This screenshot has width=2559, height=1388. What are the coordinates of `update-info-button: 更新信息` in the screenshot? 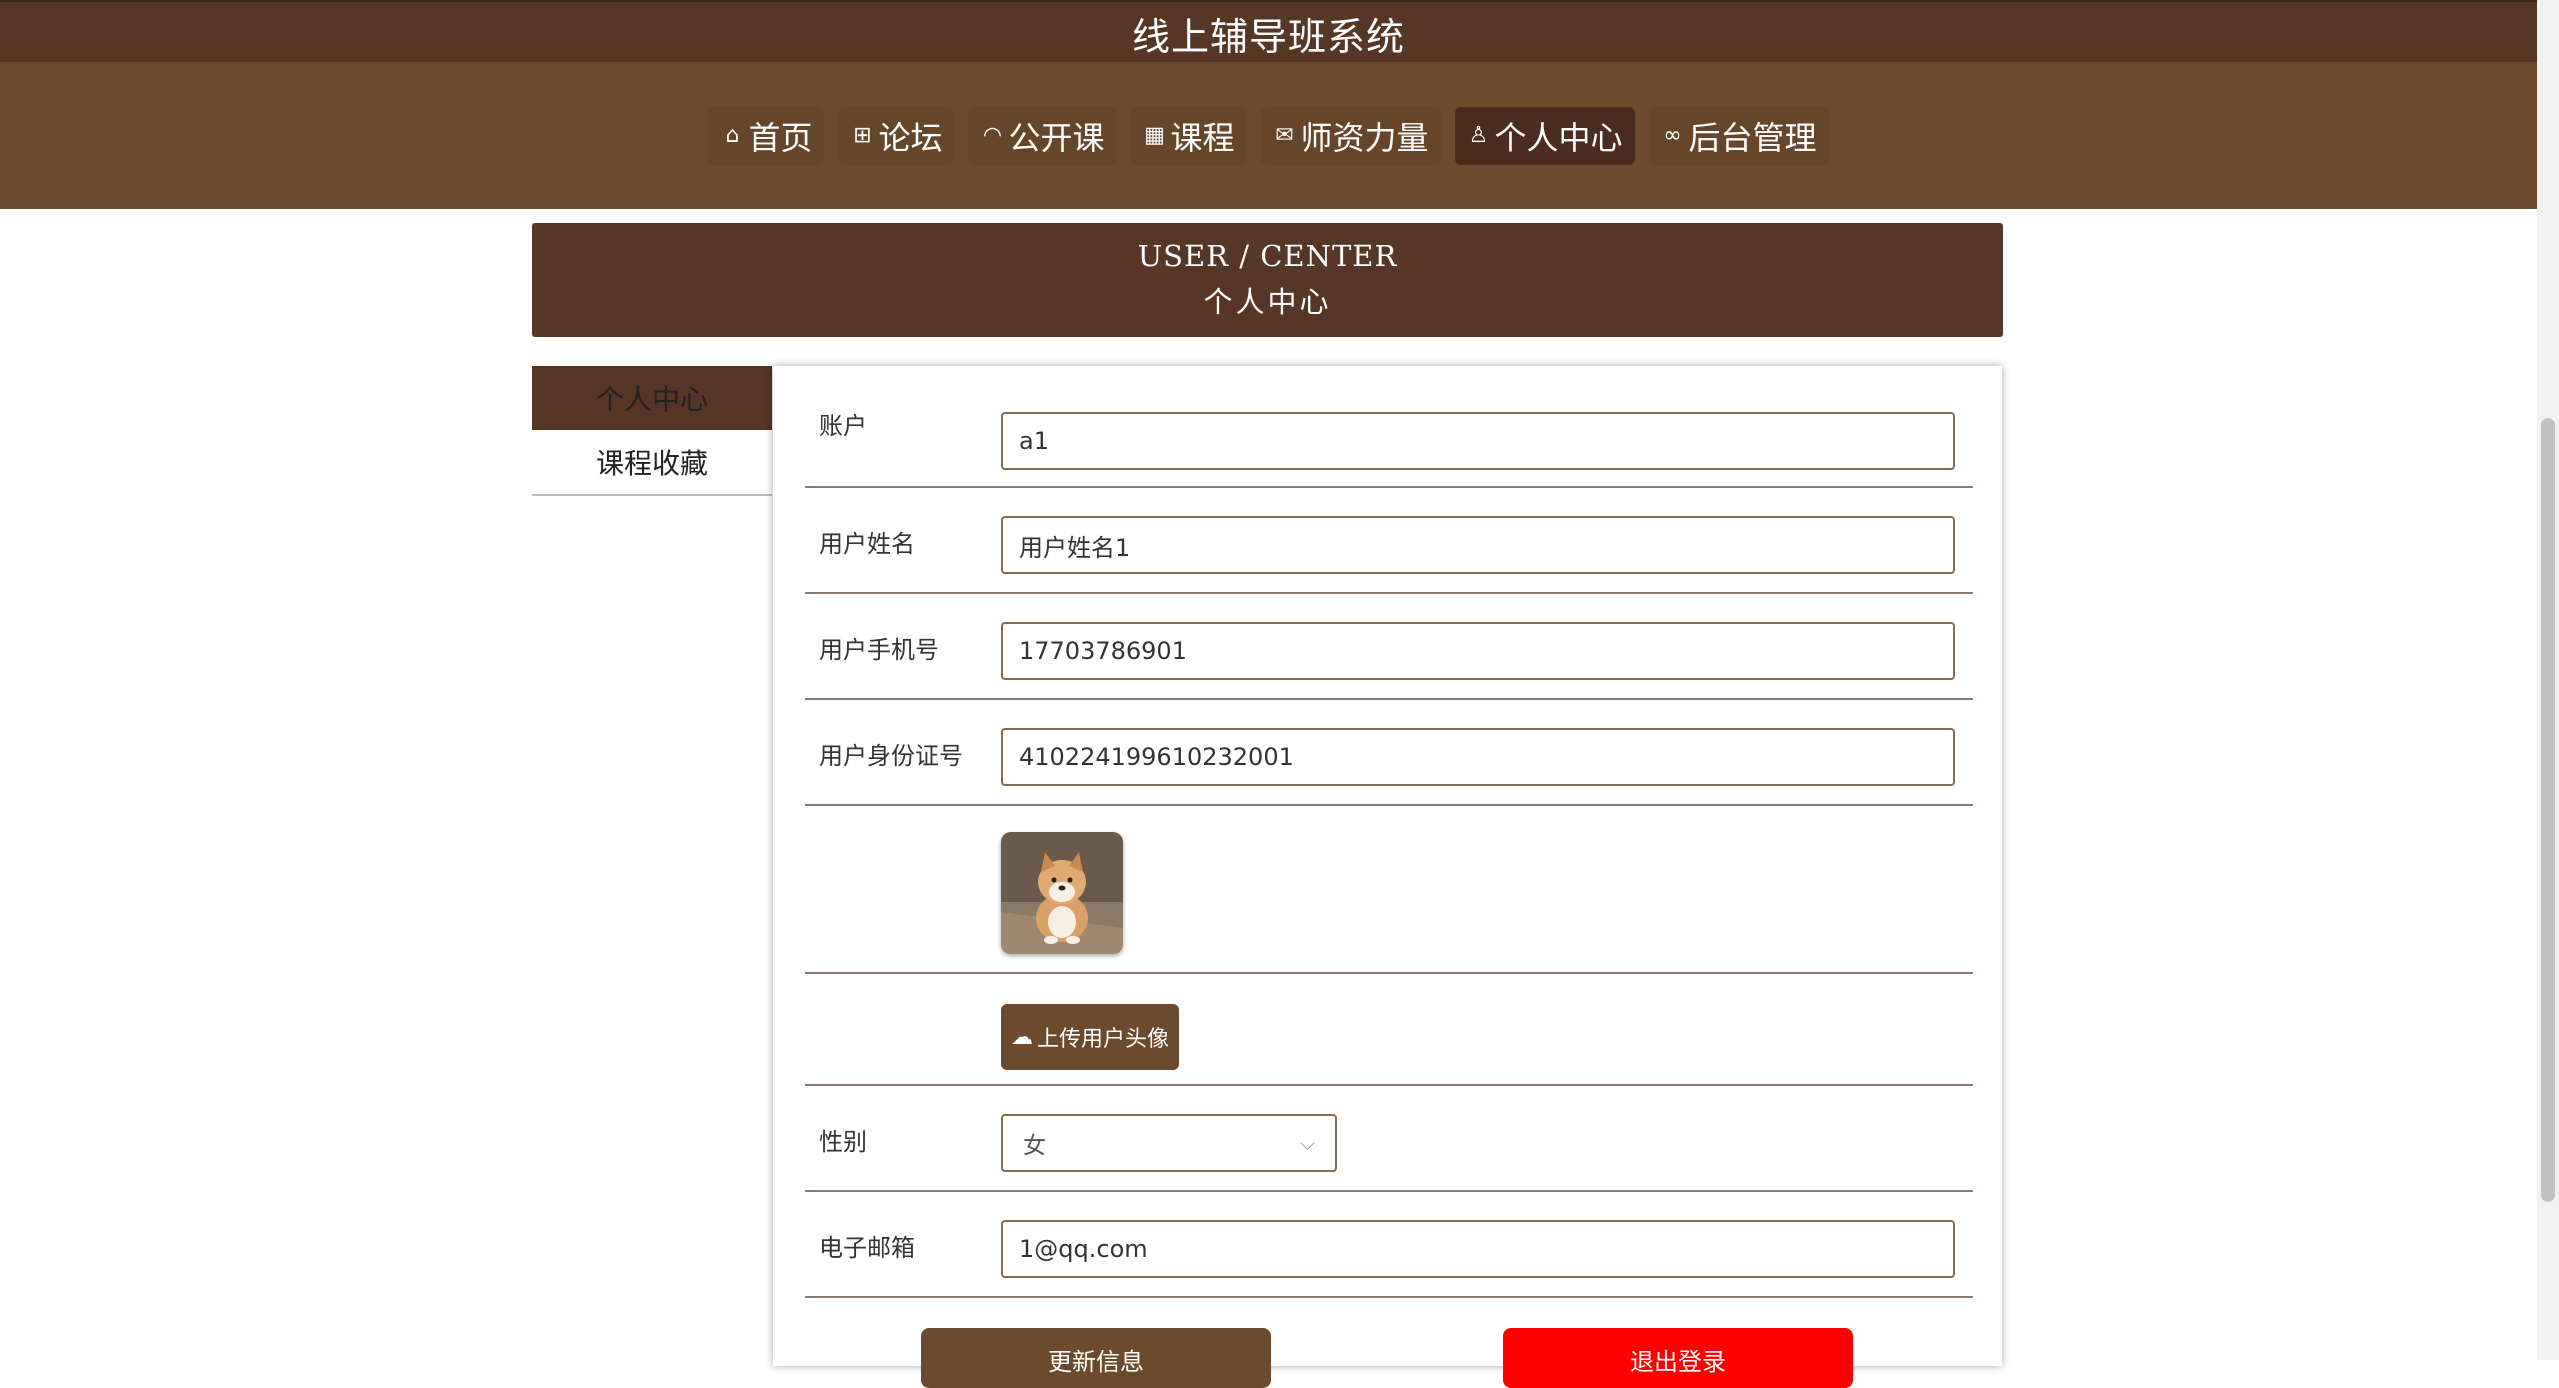 It's located at (1096, 1358).